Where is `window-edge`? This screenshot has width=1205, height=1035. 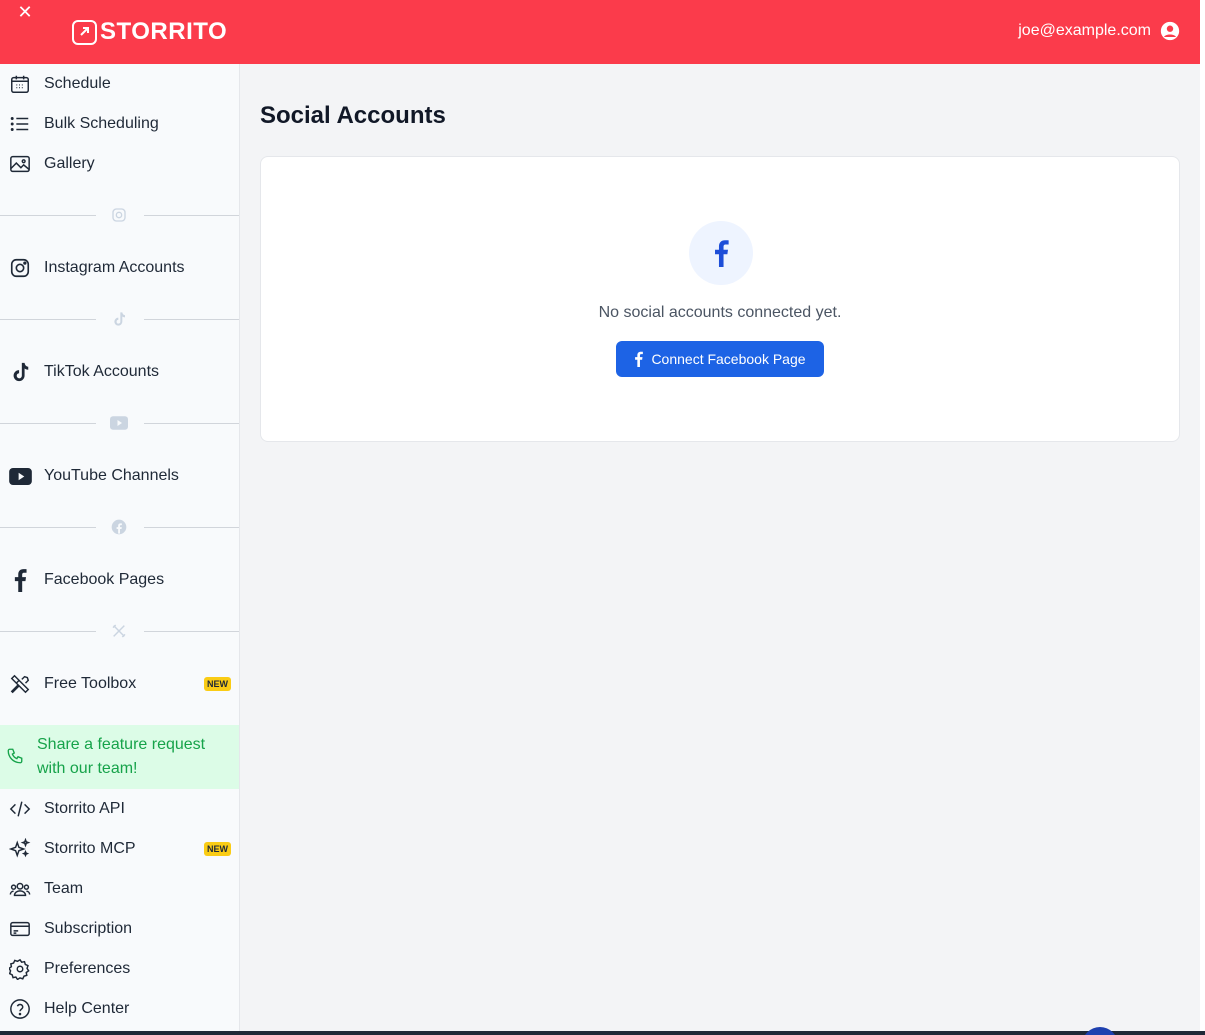
window-edge is located at coordinates (1202, 517).